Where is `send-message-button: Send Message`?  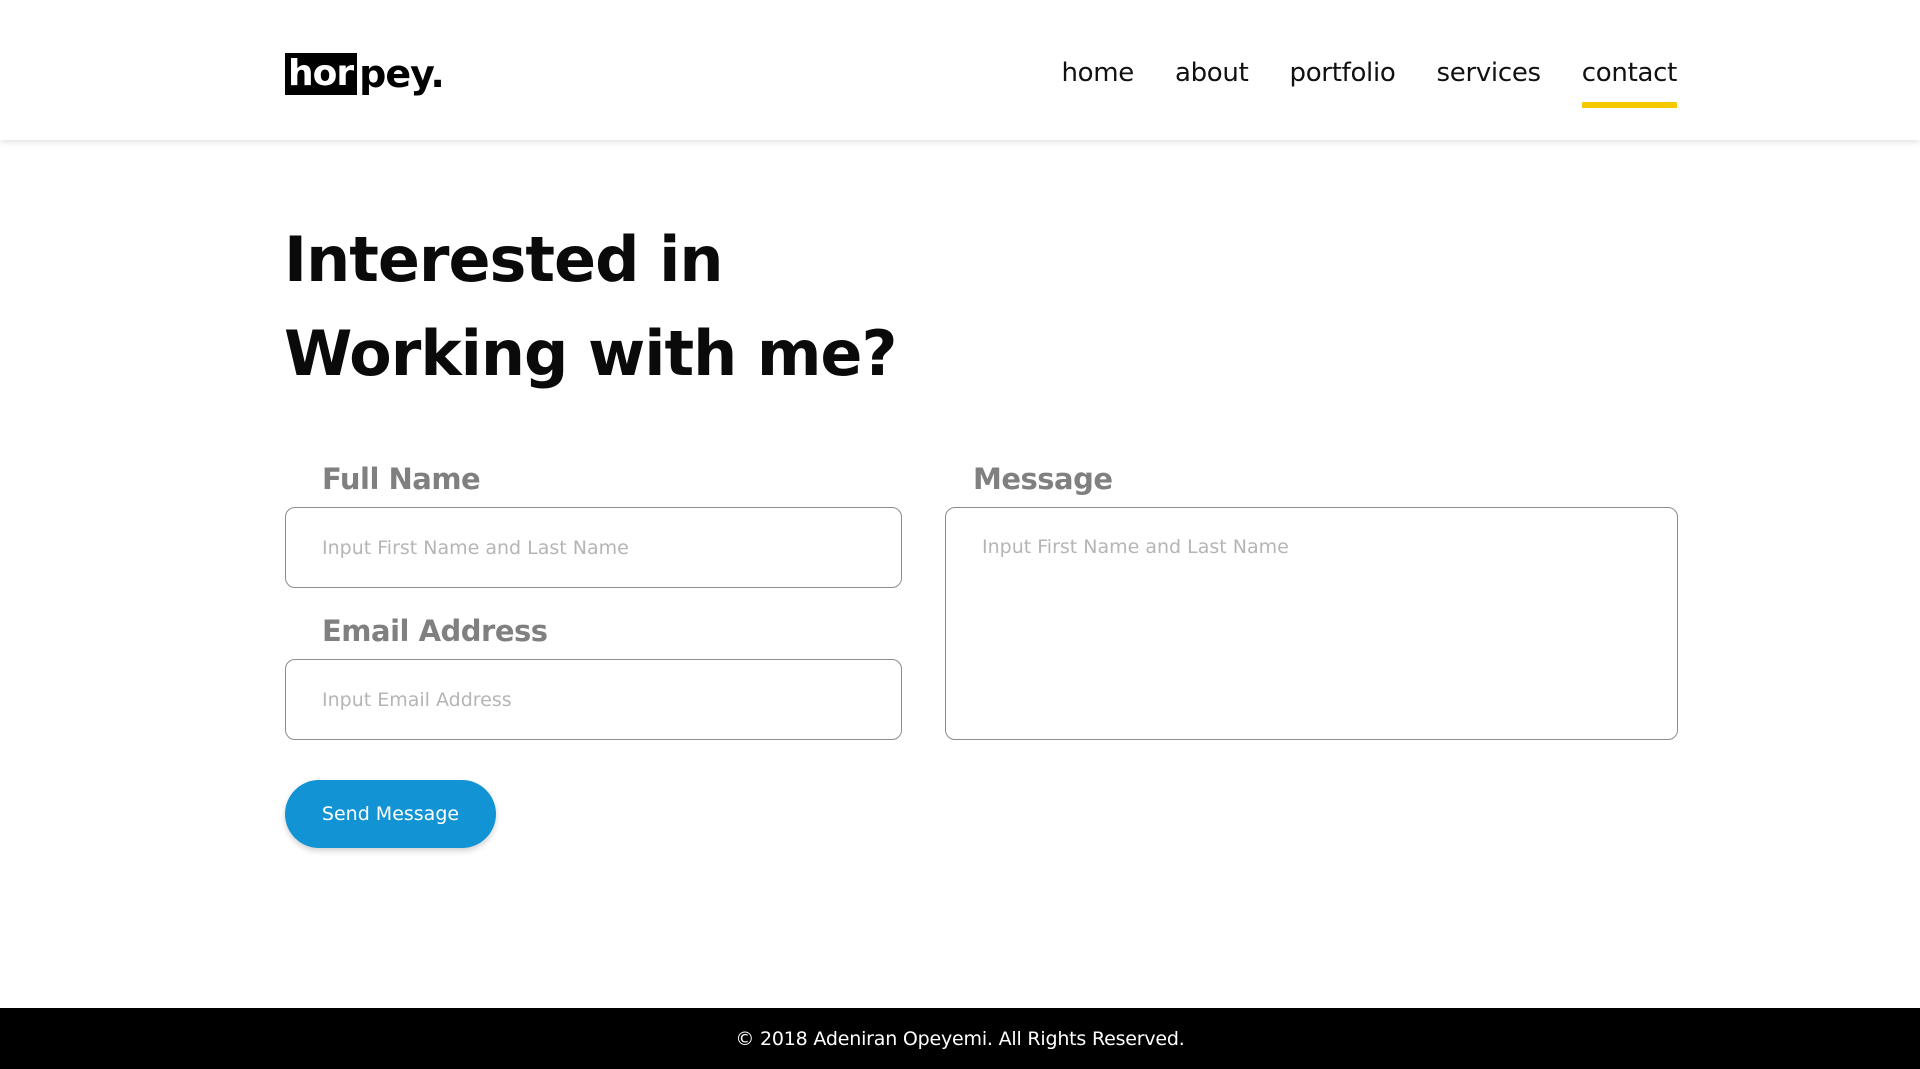 send-message-button: Send Message is located at coordinates (390, 814).